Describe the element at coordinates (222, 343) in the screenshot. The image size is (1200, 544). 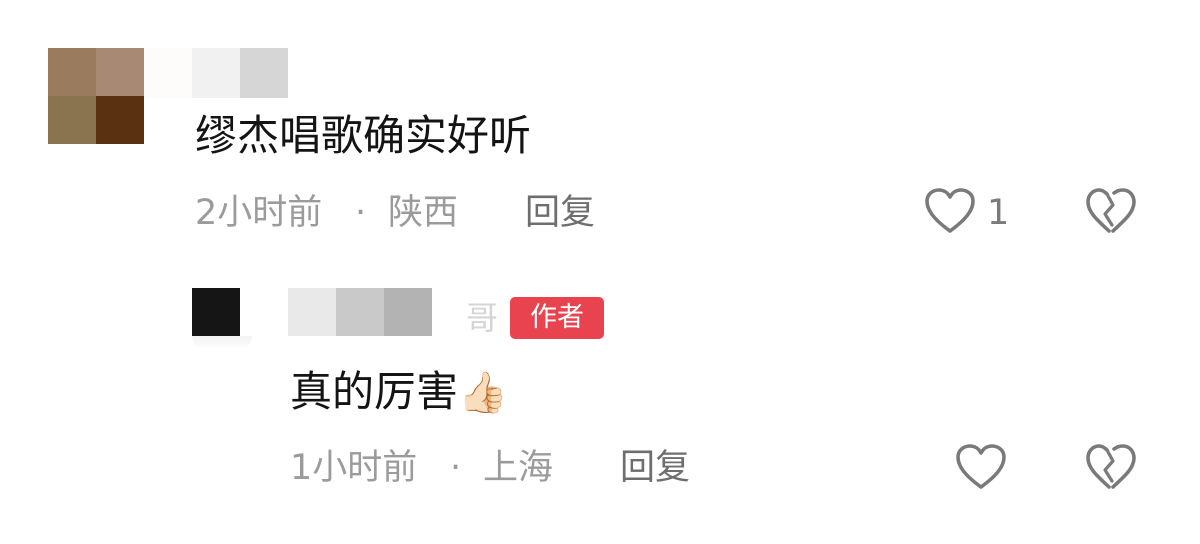
I see `avatar-shadow` at that location.